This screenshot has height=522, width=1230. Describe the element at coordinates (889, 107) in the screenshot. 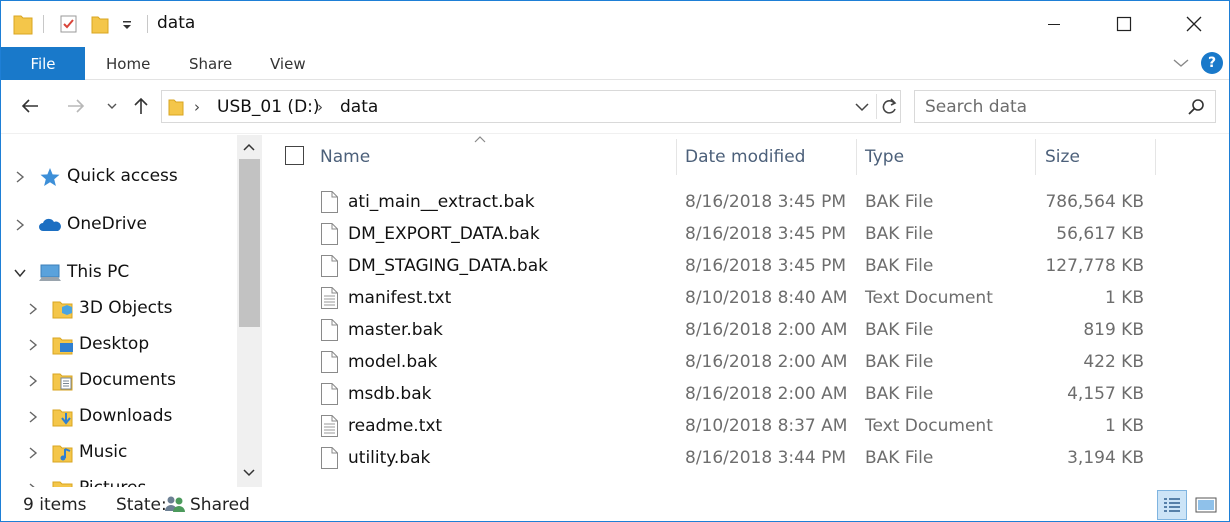

I see `refresh-icon` at that location.